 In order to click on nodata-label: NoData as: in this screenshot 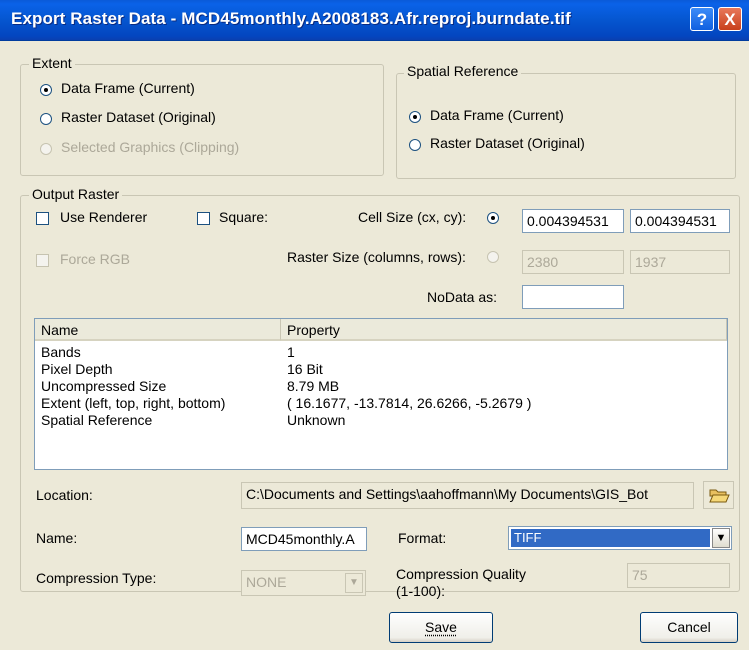, I will do `click(462, 297)`.